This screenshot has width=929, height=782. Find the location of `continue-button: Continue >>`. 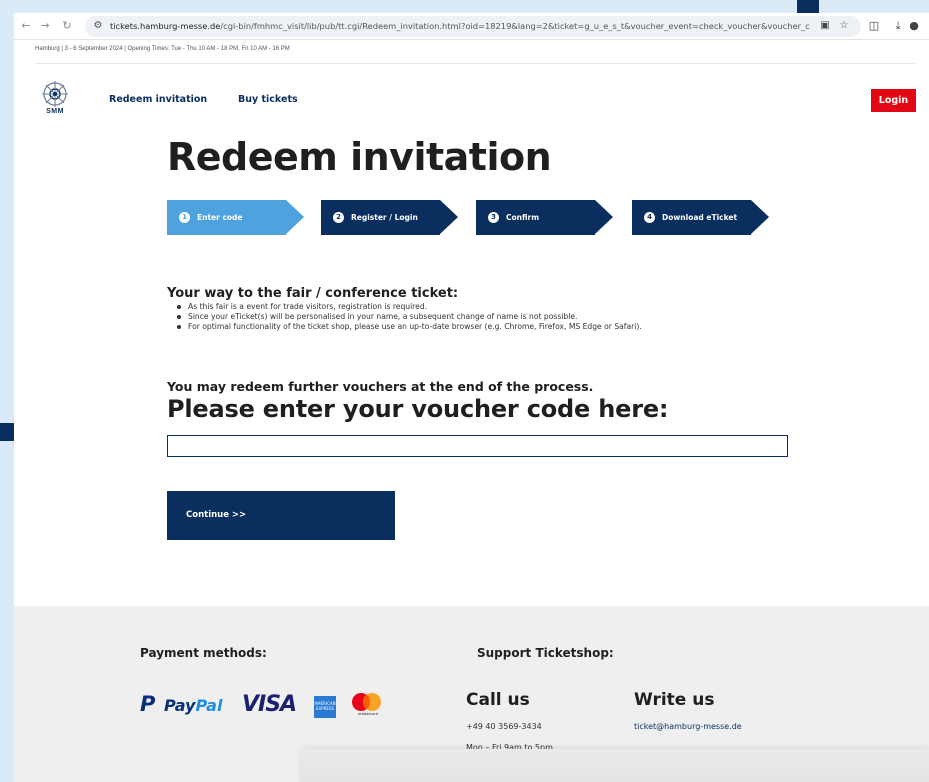

continue-button: Continue >> is located at coordinates (281, 515).